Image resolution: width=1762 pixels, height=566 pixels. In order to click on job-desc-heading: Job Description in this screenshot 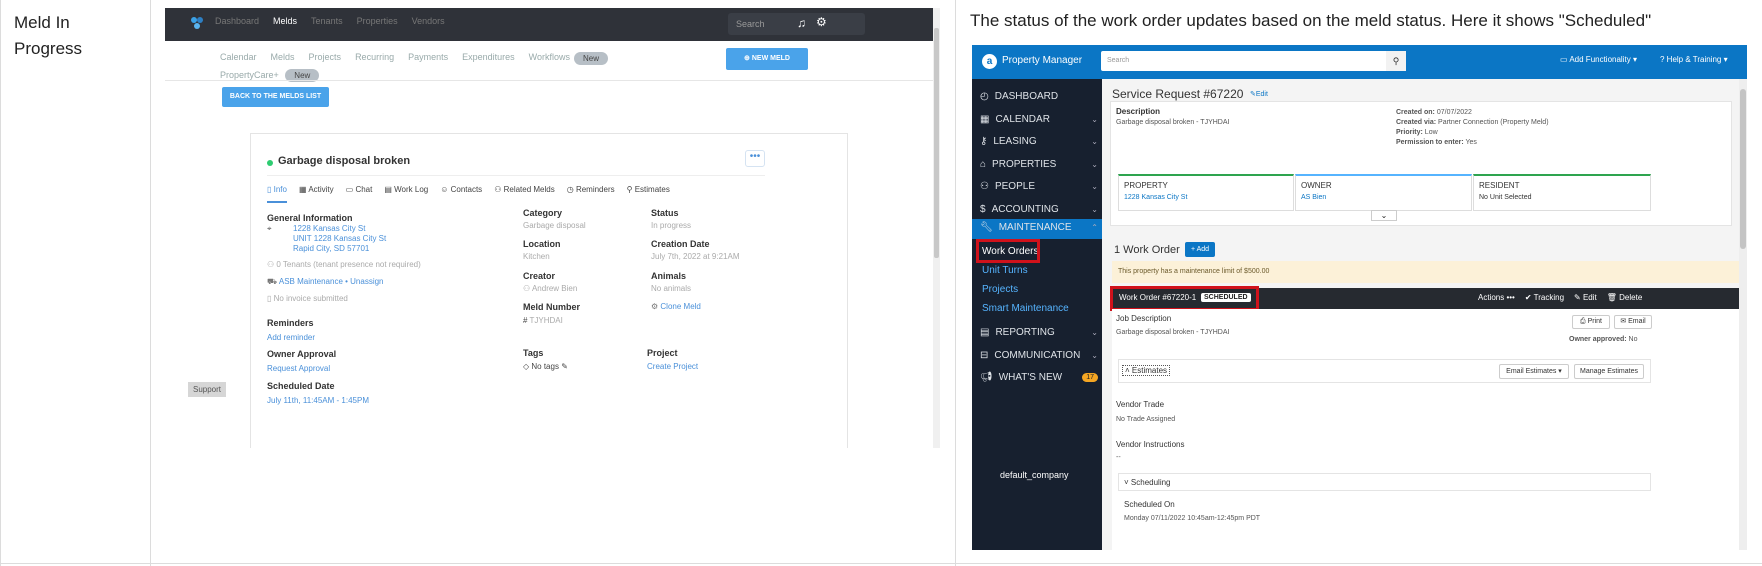, I will do `click(1144, 318)`.